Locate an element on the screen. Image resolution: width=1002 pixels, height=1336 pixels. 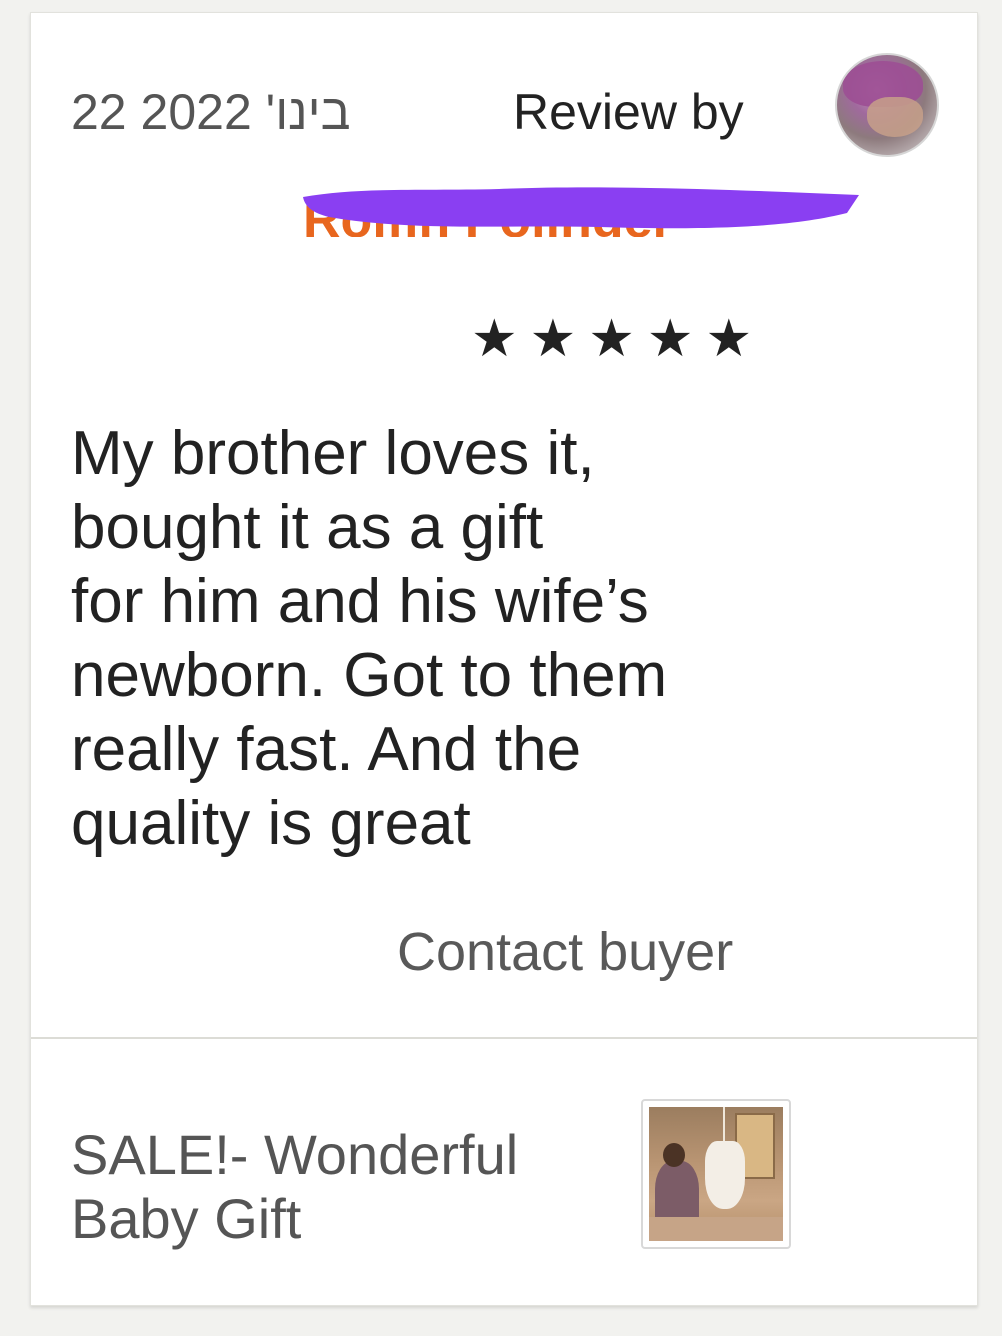
thumbnail-rope is located at coordinates (724, 1125).